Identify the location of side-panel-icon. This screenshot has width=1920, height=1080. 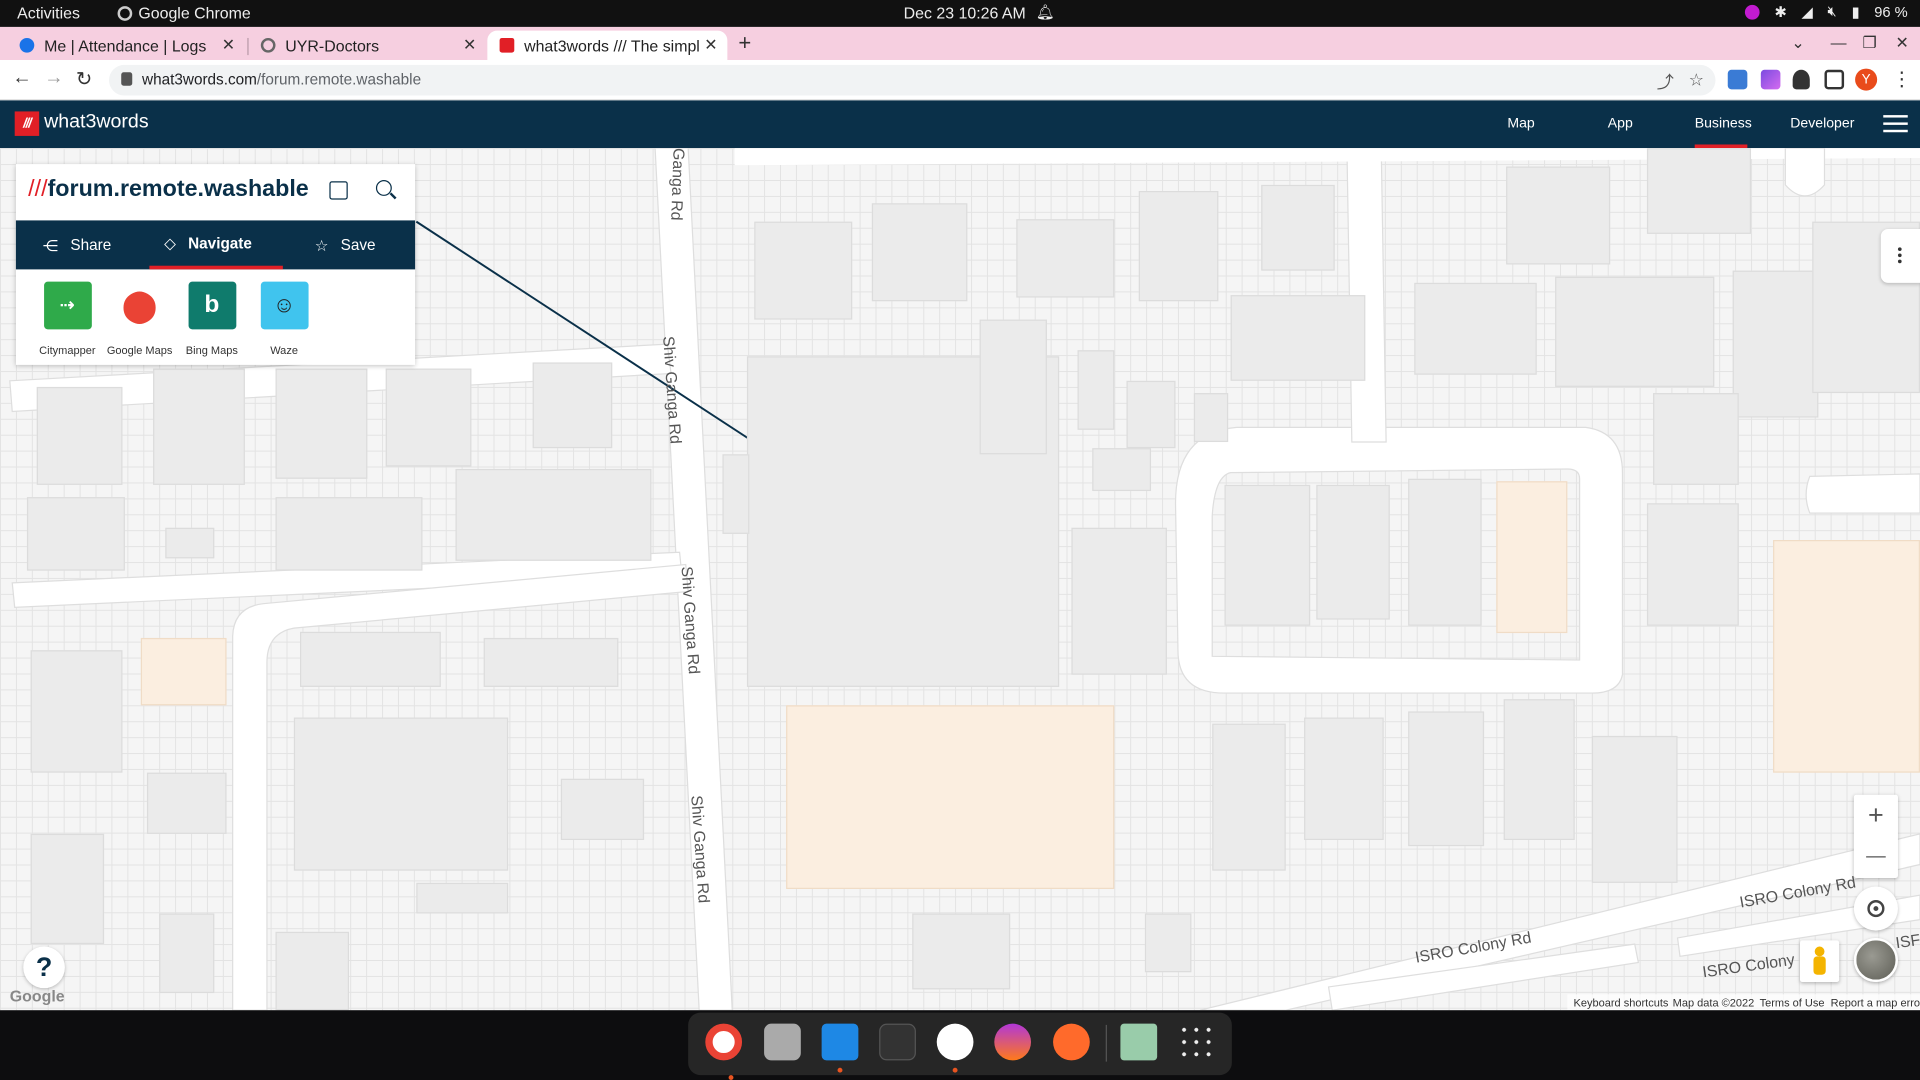
(1834, 79).